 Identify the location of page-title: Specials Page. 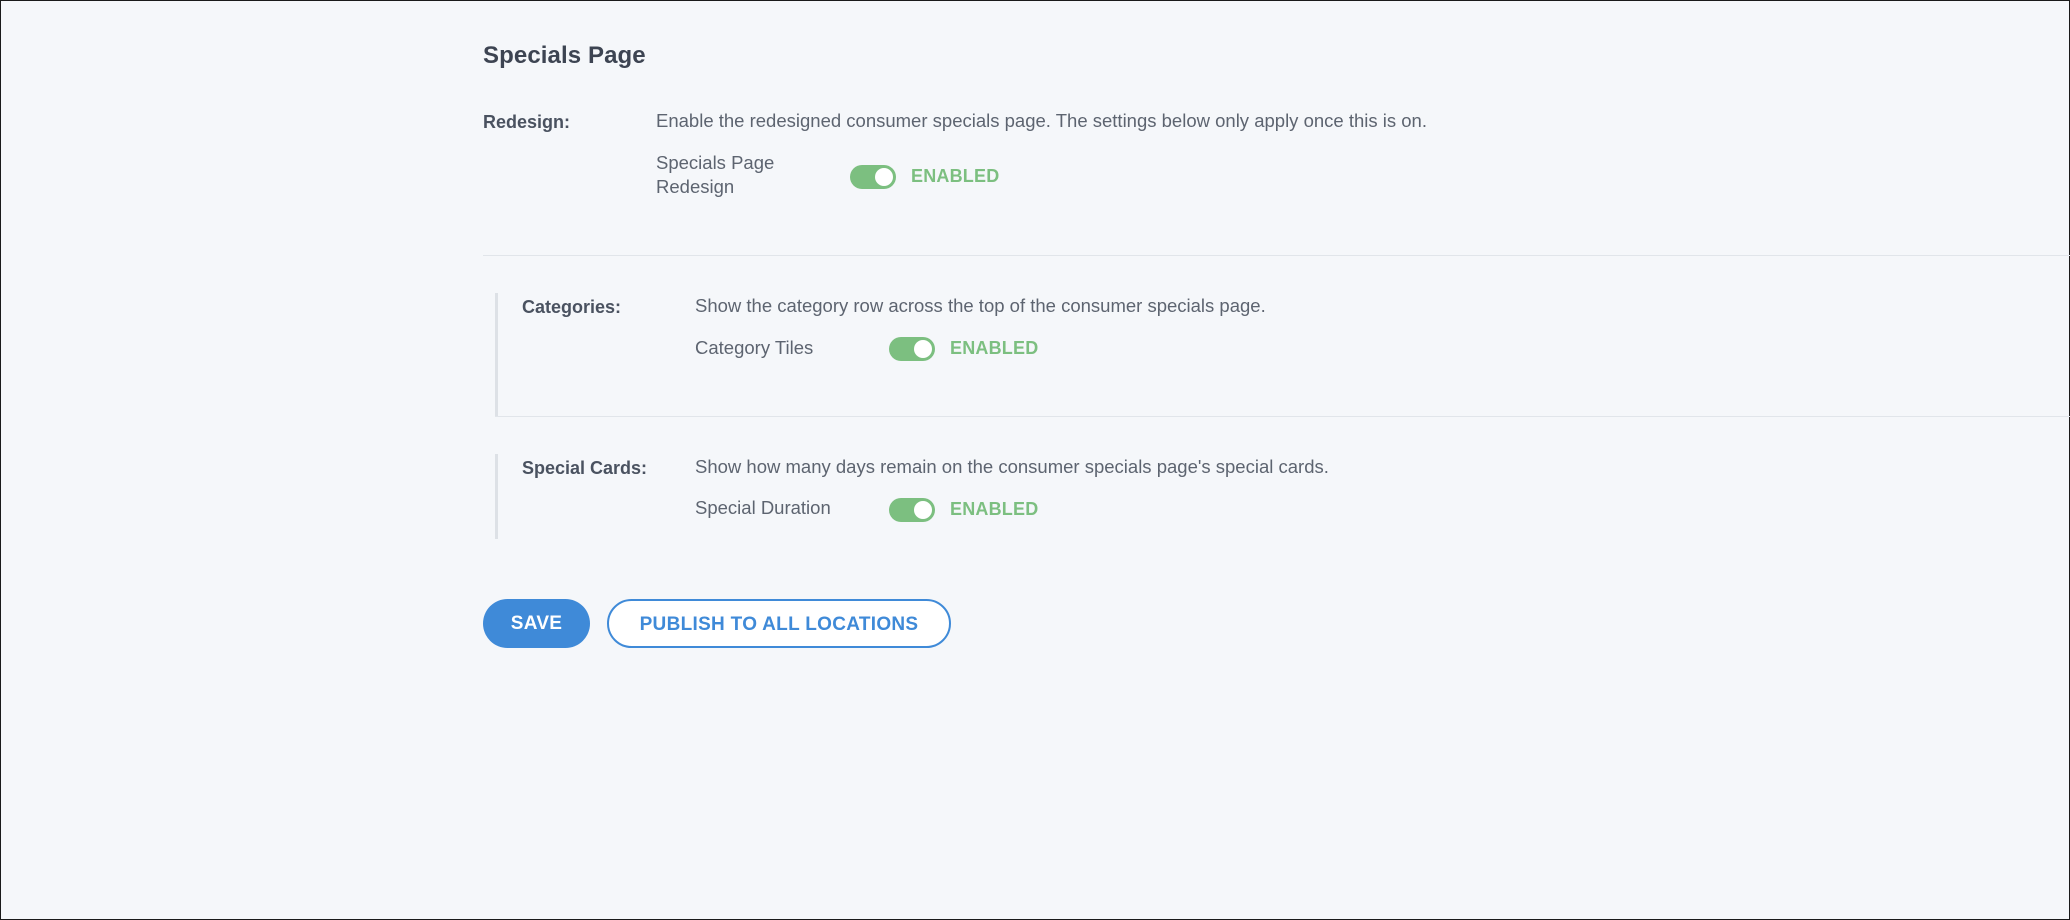
(564, 55).